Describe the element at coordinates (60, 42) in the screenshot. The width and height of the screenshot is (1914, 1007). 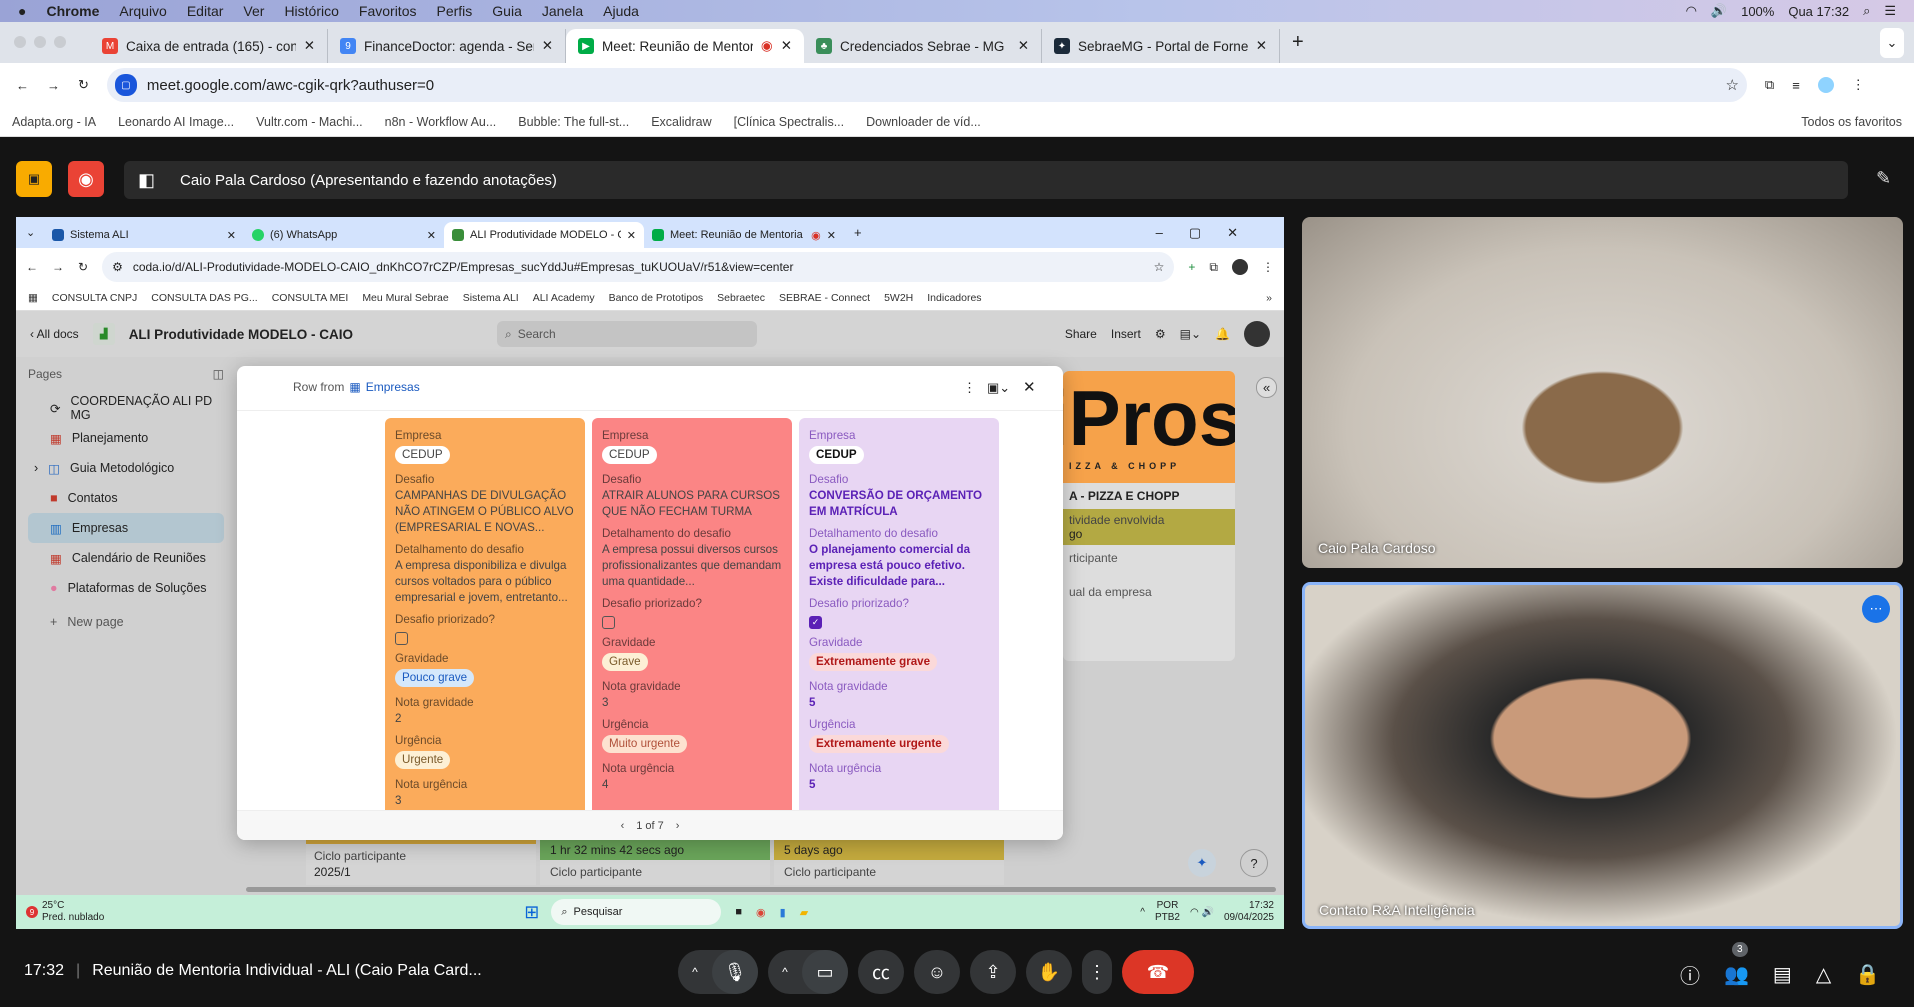
I see `zoom-window-button` at that location.